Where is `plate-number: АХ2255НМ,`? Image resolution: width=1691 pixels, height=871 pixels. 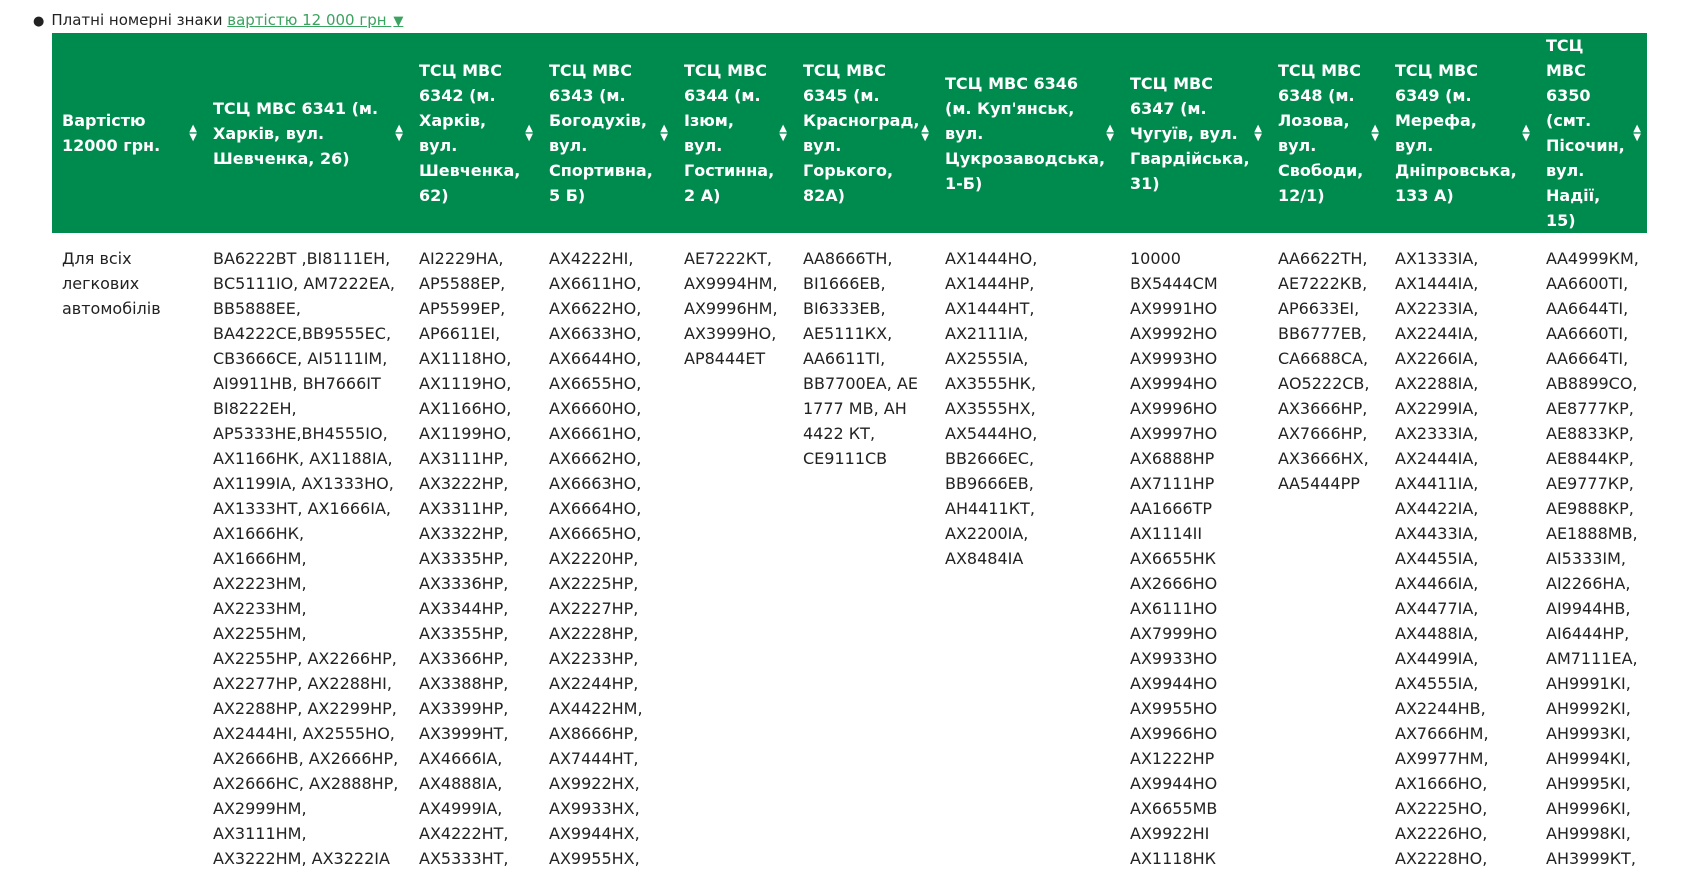 plate-number: АХ2255НМ, is located at coordinates (260, 633).